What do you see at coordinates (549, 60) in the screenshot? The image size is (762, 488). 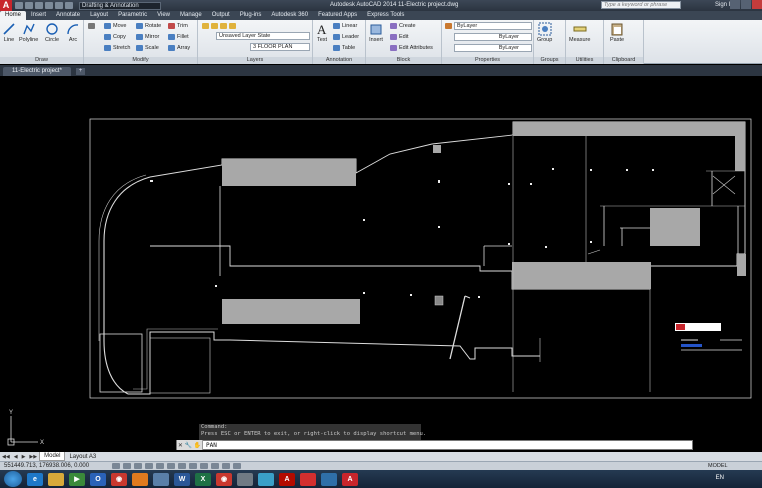 I see `groups-panel-title: Groups` at bounding box center [549, 60].